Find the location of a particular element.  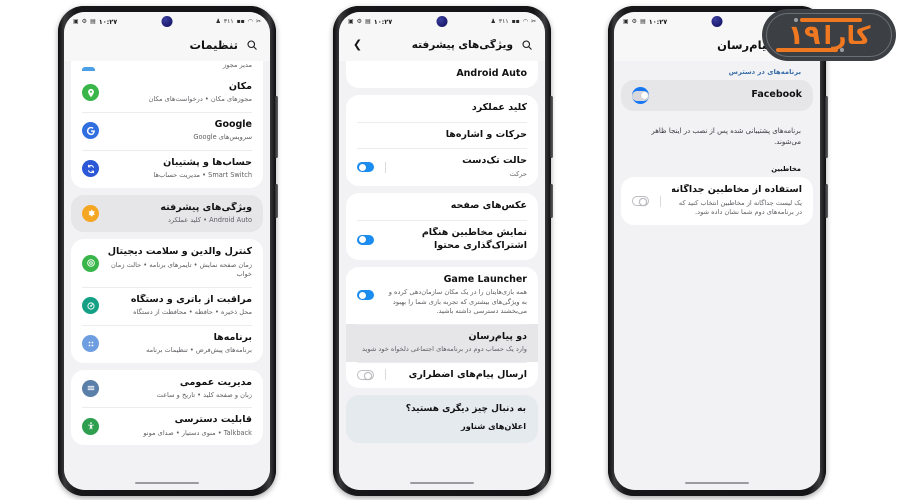

row-sub: حرکت is located at coordinates (518, 173).